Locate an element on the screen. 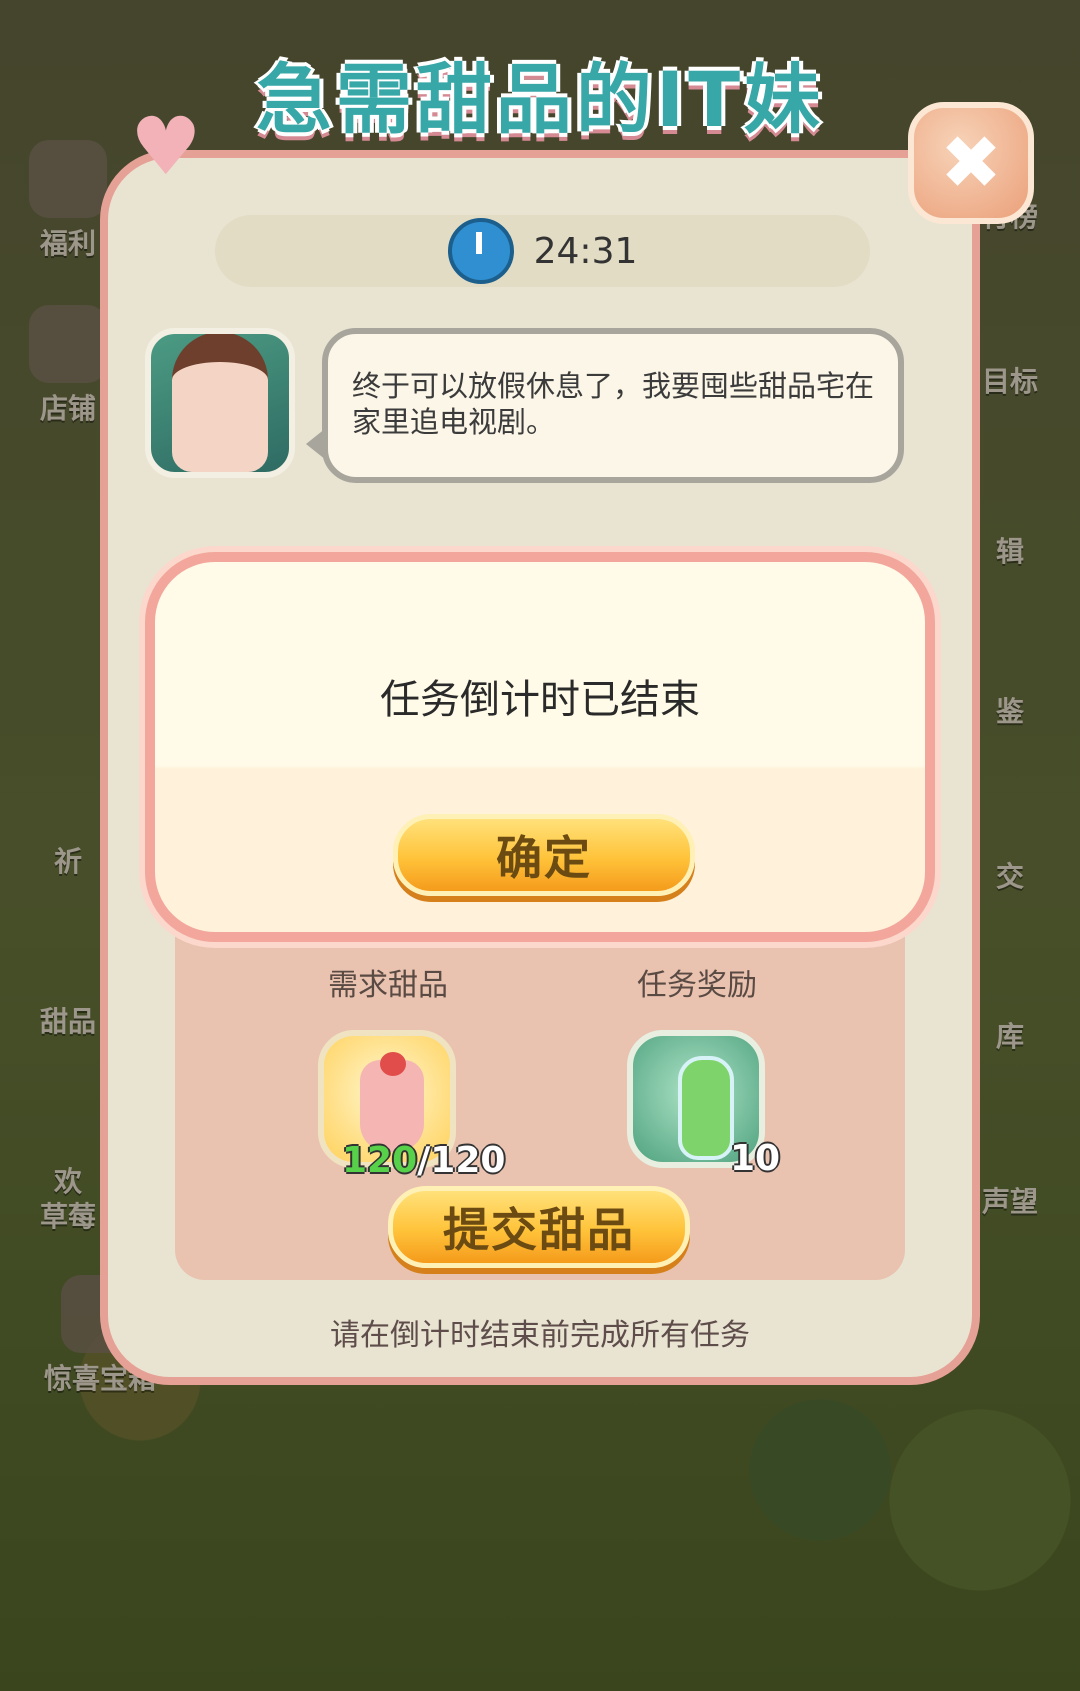 Image resolution: width=1080 pixels, height=1691 pixels. close-icon: ✖ is located at coordinates (970, 163).